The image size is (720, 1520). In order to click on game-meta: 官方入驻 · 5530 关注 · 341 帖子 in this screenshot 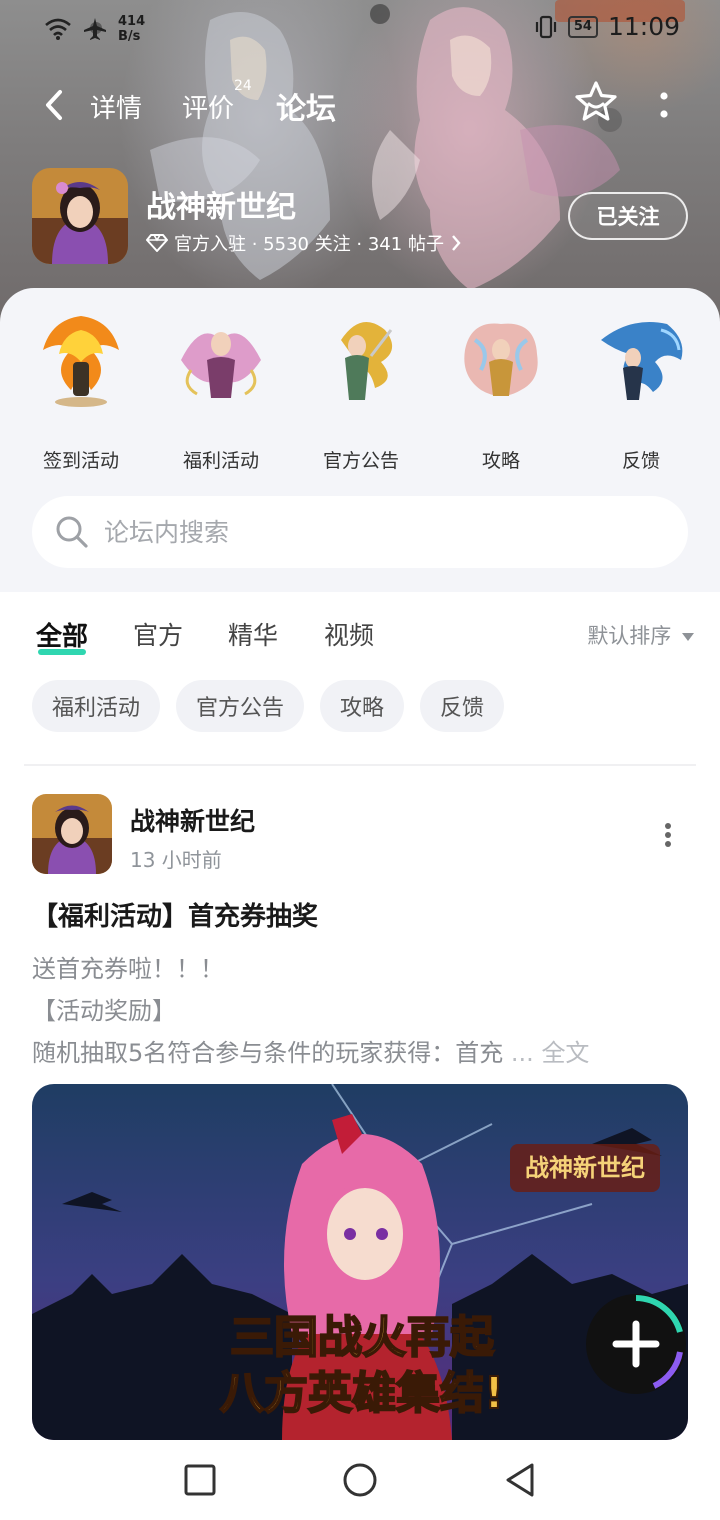, I will do `click(304, 243)`.